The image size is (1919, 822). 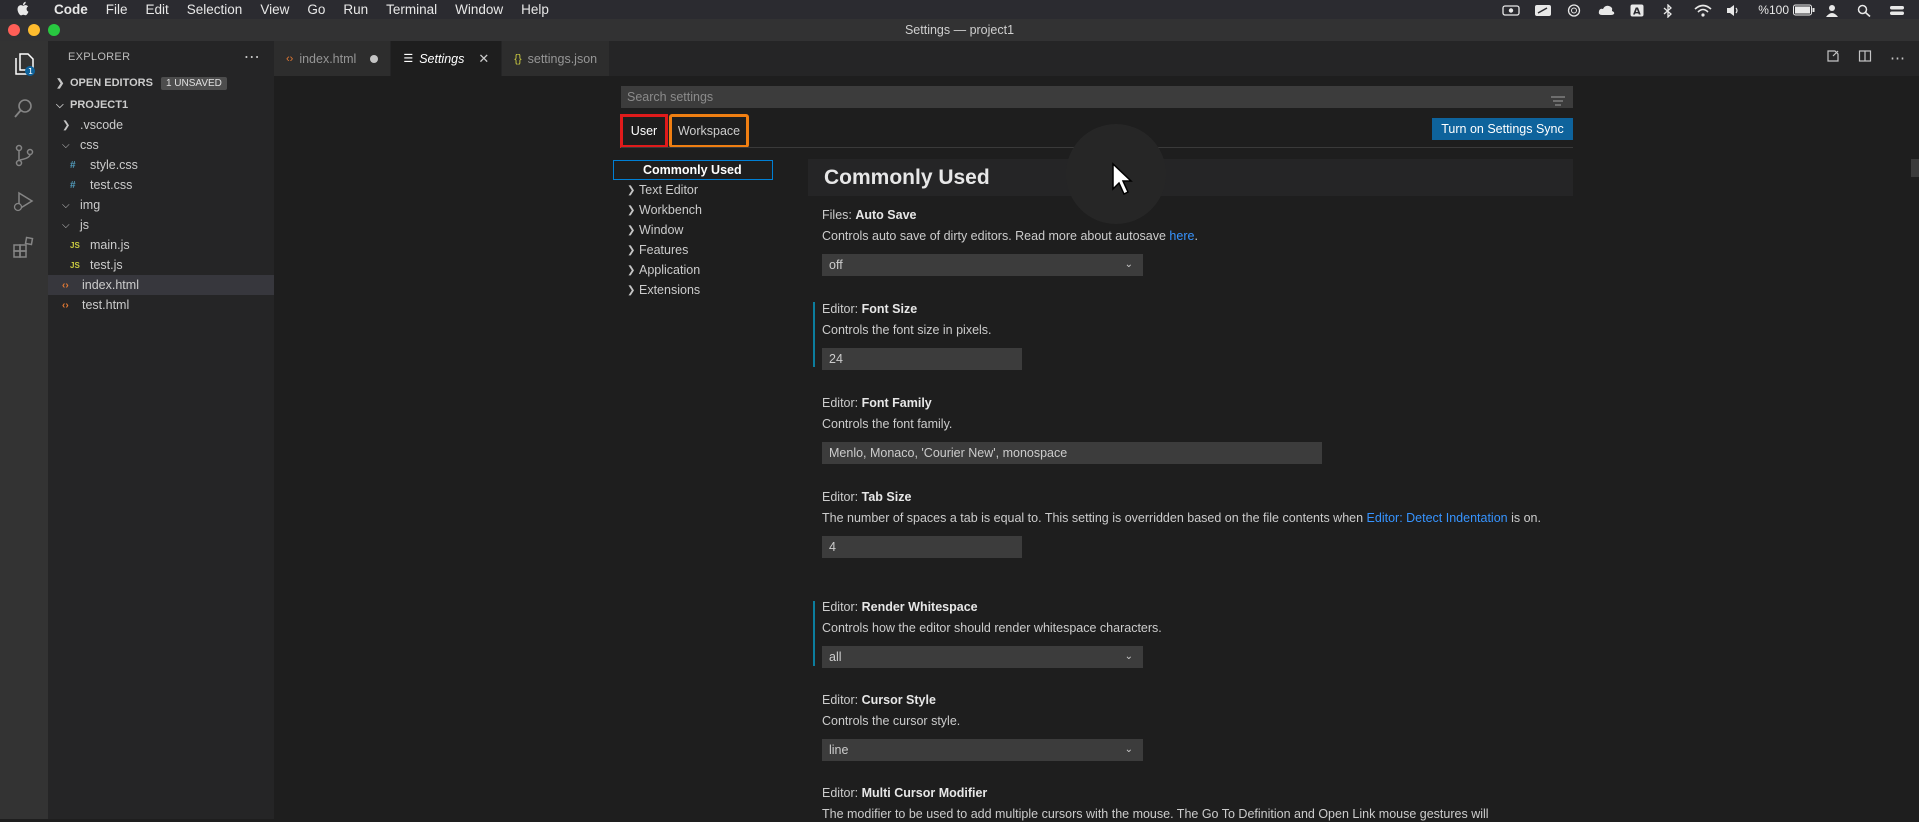 I want to click on toc-item-commonly-used: Commonly Used, so click(x=693, y=170).